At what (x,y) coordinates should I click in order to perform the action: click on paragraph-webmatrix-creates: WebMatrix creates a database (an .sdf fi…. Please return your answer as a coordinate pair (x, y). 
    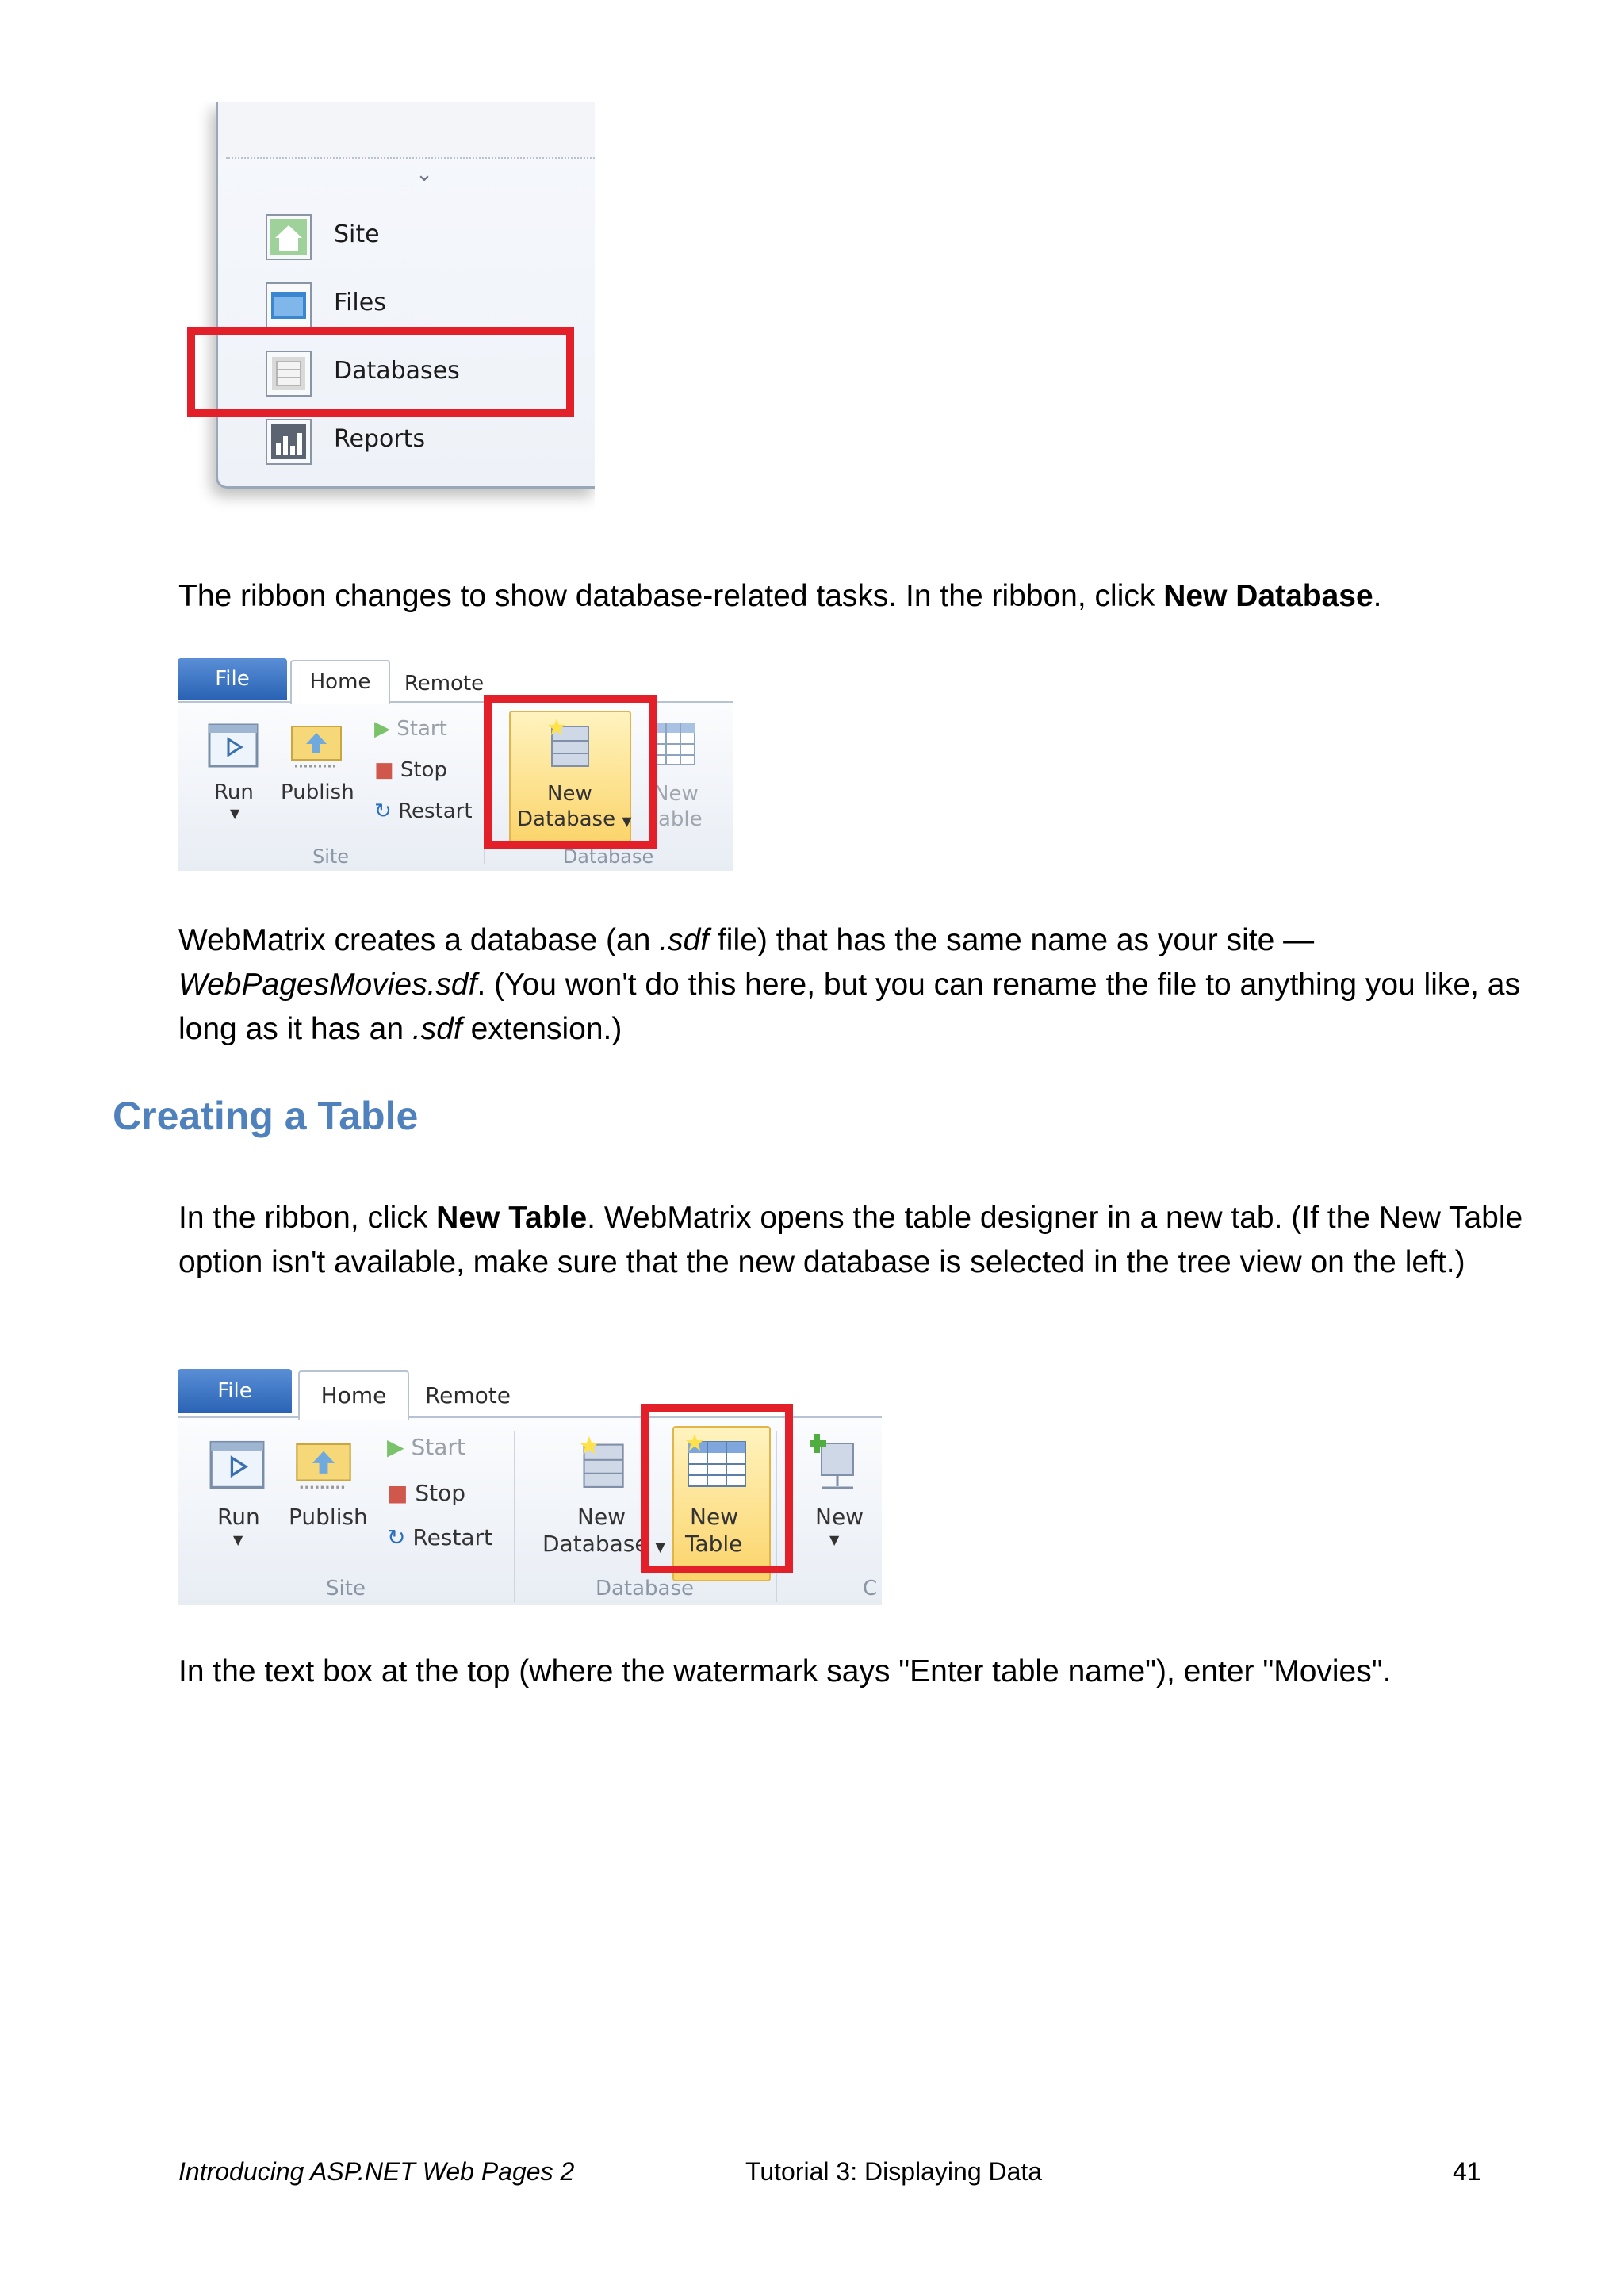
    Looking at the image, I should click on (849, 984).